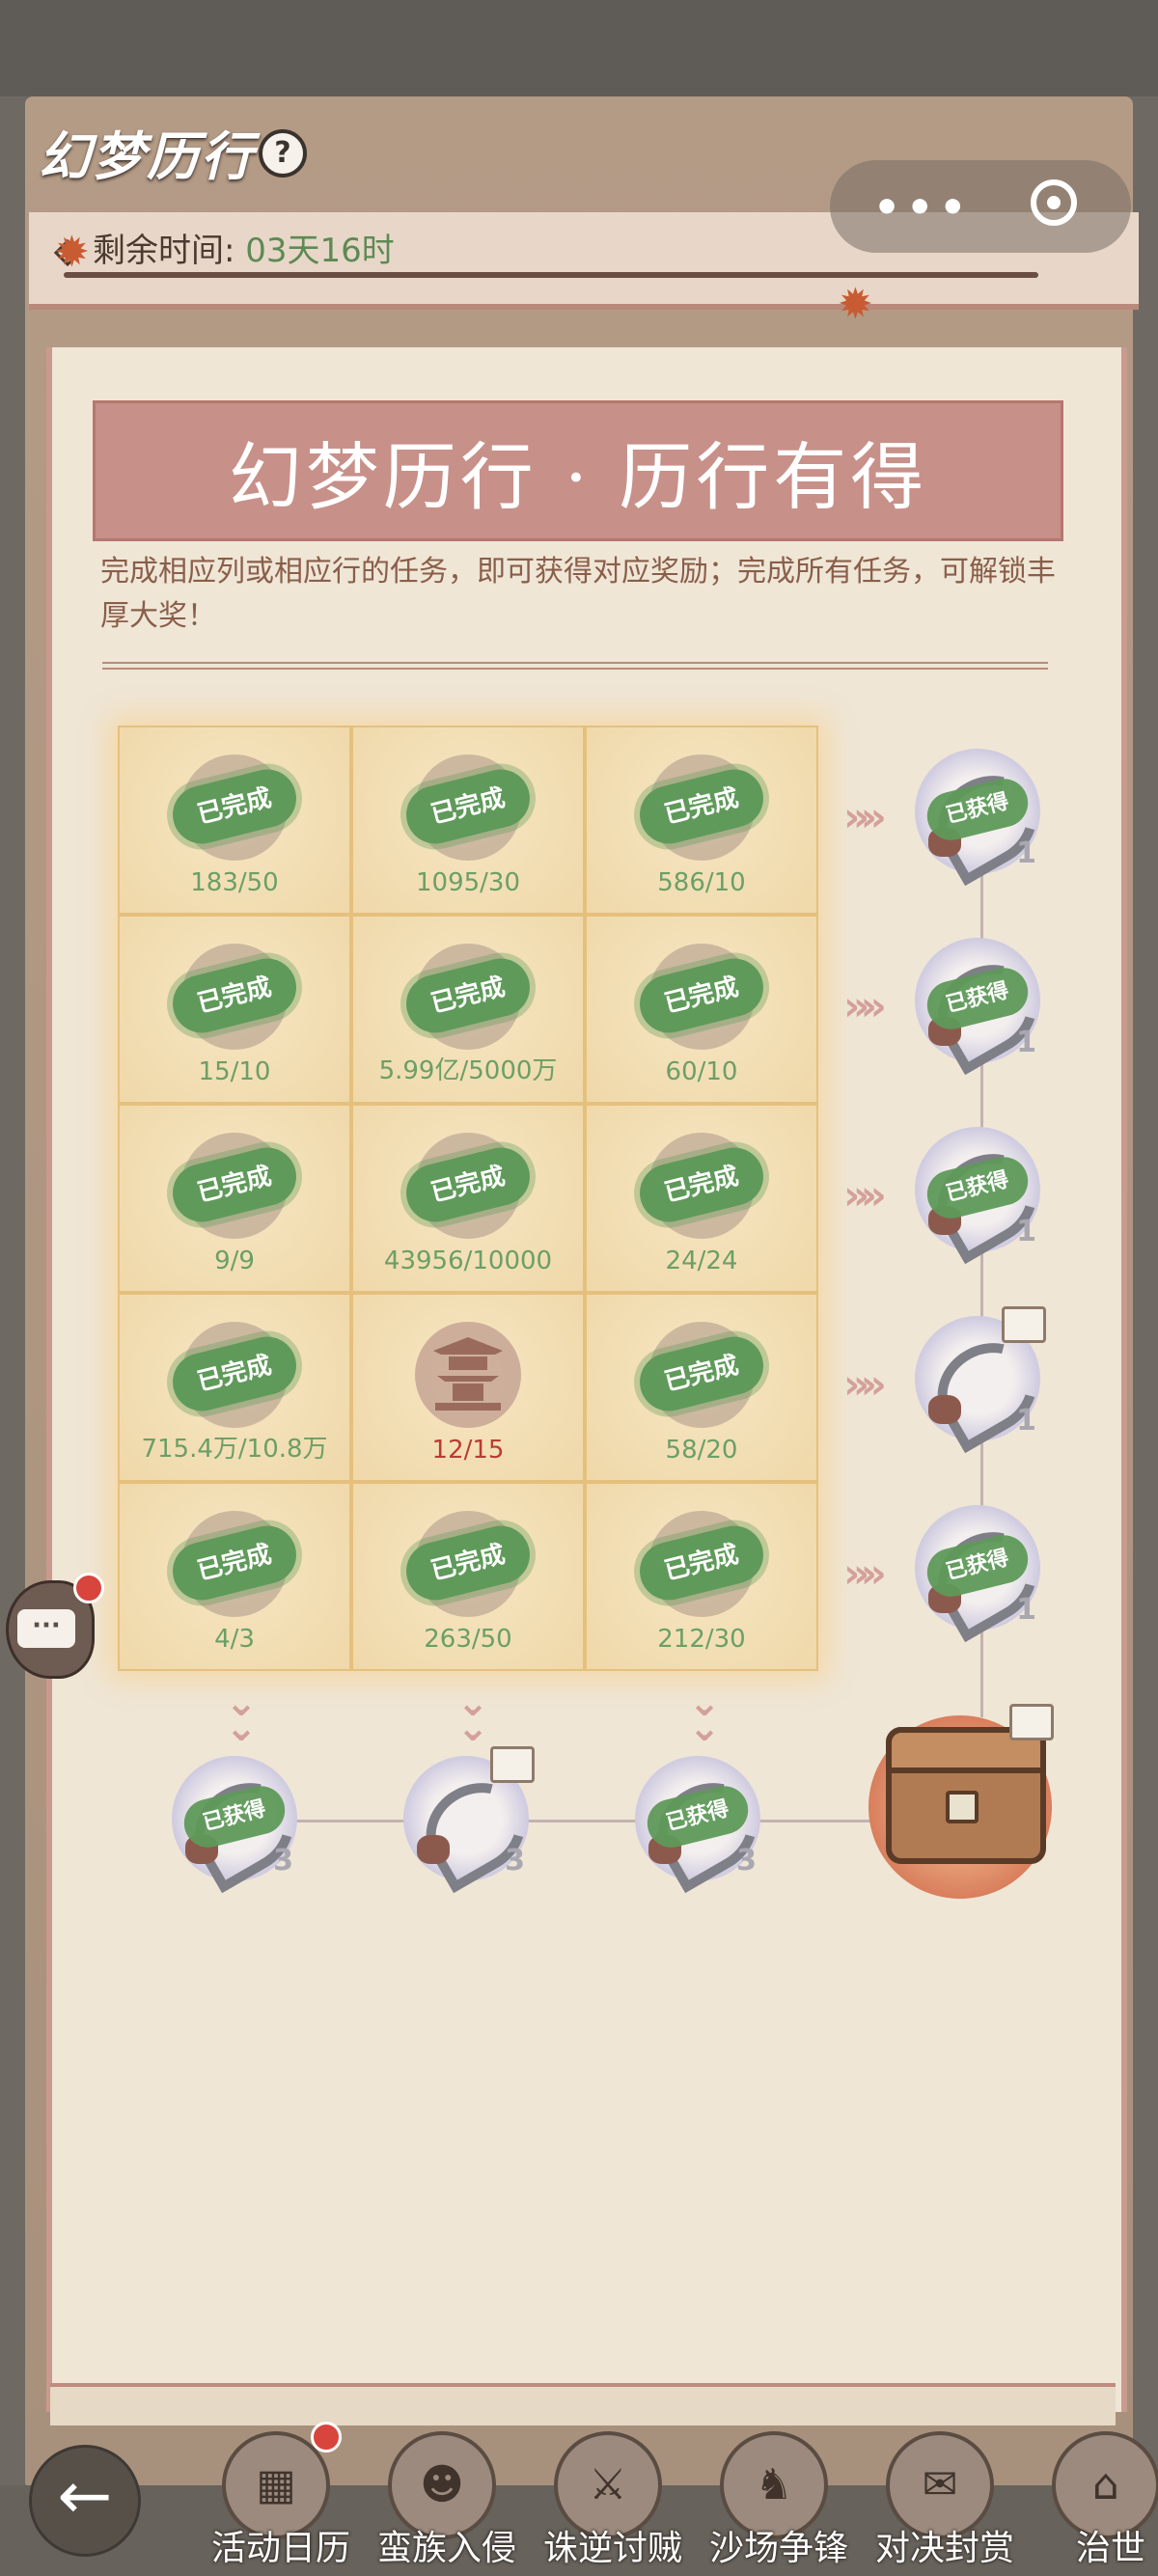  I want to click on task-progress: 212/30, so click(701, 1640).